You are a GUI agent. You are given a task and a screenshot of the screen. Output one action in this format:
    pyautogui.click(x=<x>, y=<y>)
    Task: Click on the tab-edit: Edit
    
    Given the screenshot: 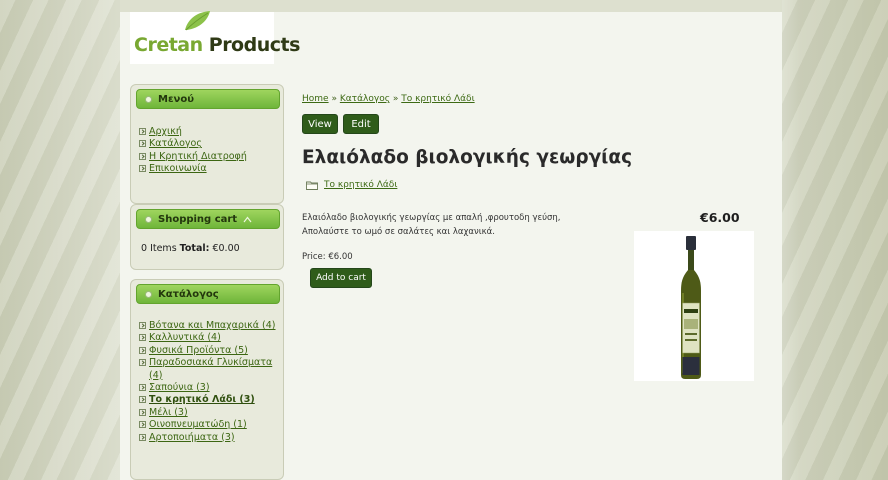 What is the action you would take?
    pyautogui.click(x=361, y=124)
    